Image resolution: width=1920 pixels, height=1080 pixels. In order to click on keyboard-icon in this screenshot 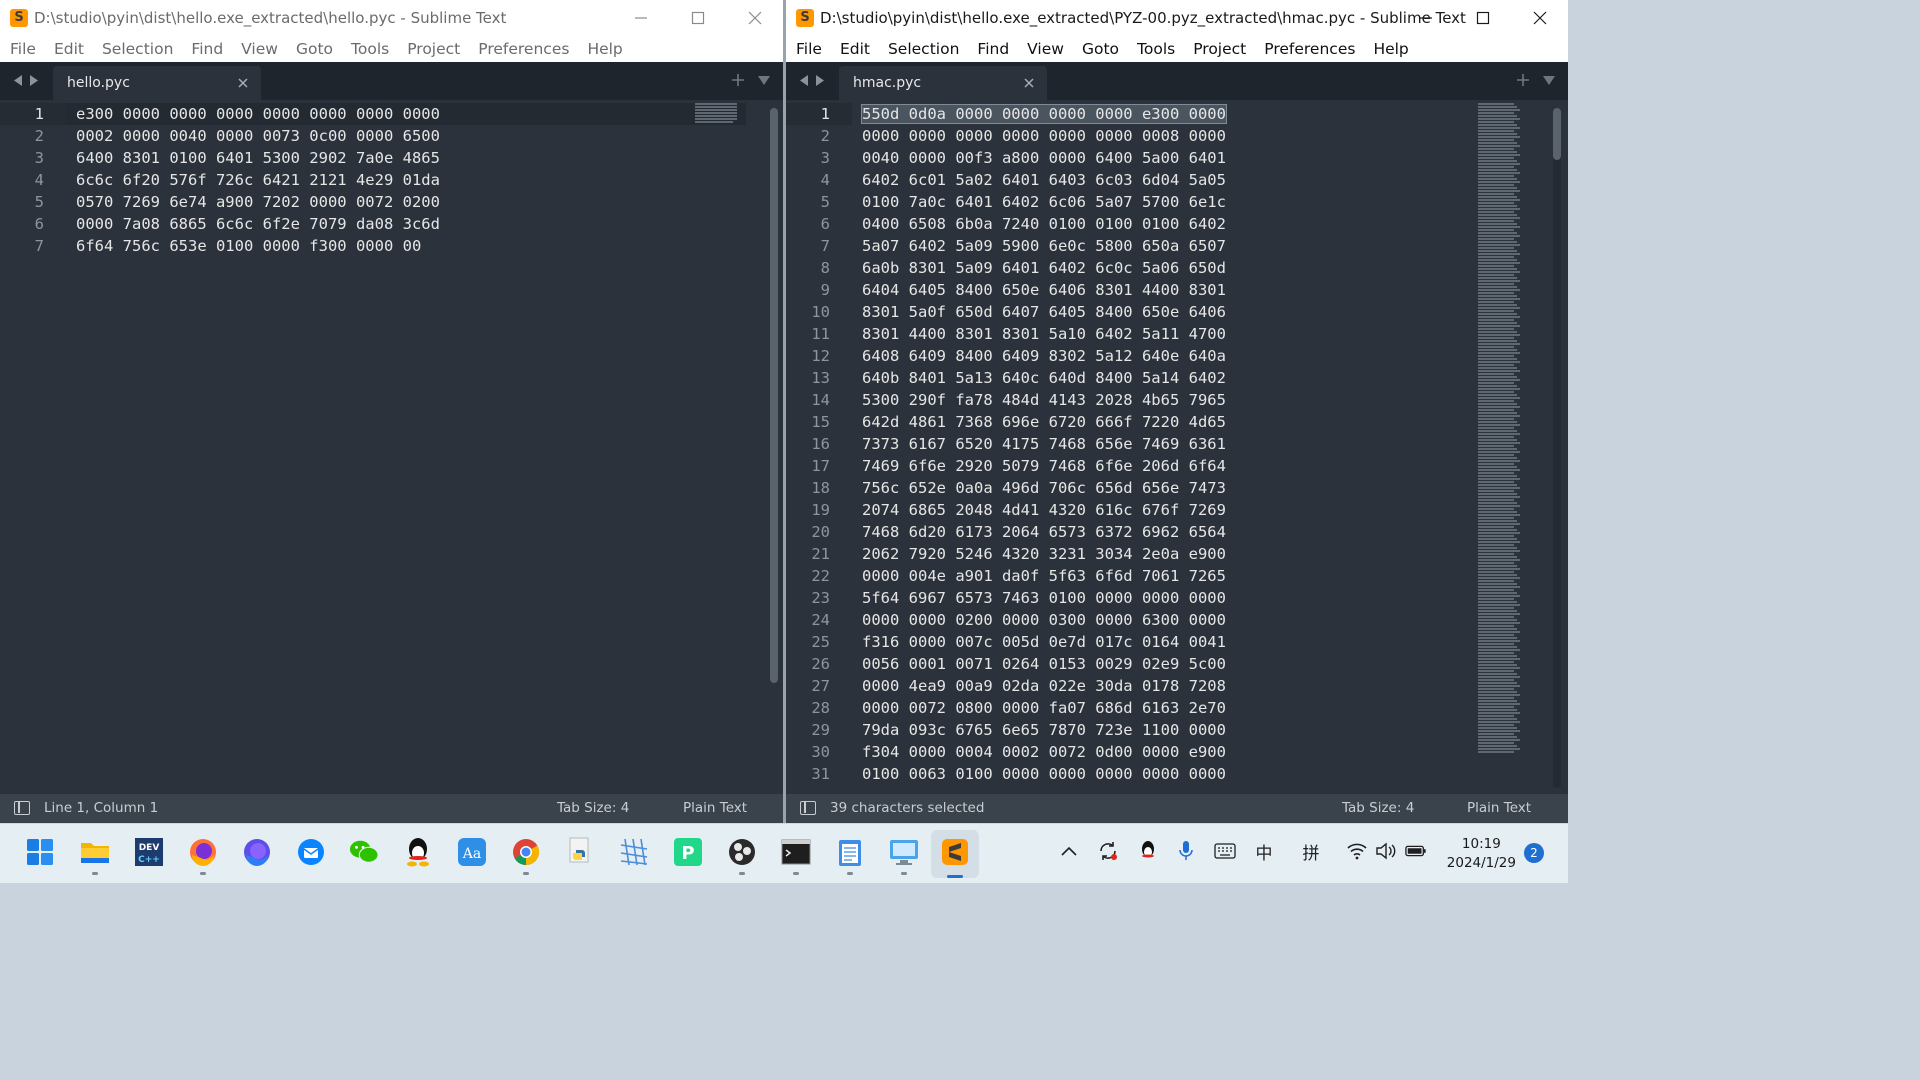, I will do `click(1225, 851)`.